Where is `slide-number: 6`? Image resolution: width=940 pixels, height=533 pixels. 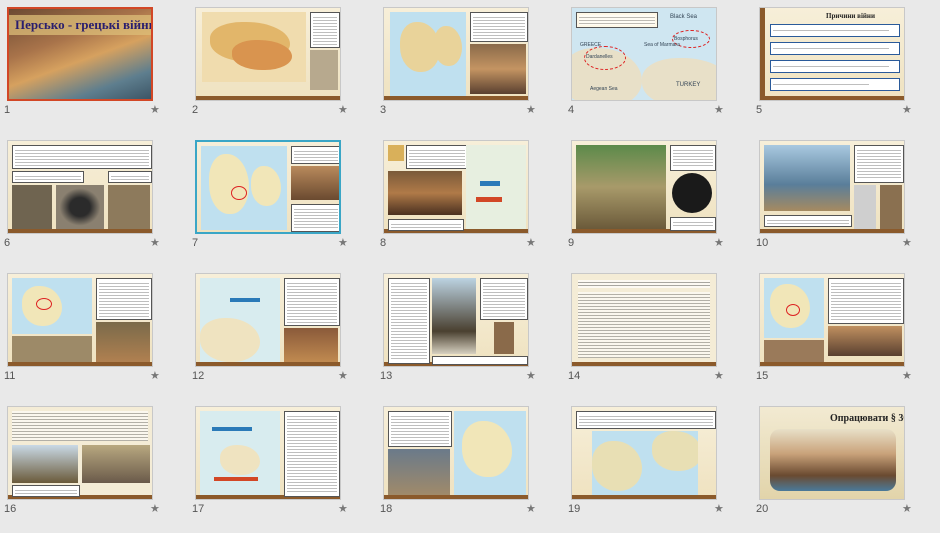 slide-number: 6 is located at coordinates (7, 243).